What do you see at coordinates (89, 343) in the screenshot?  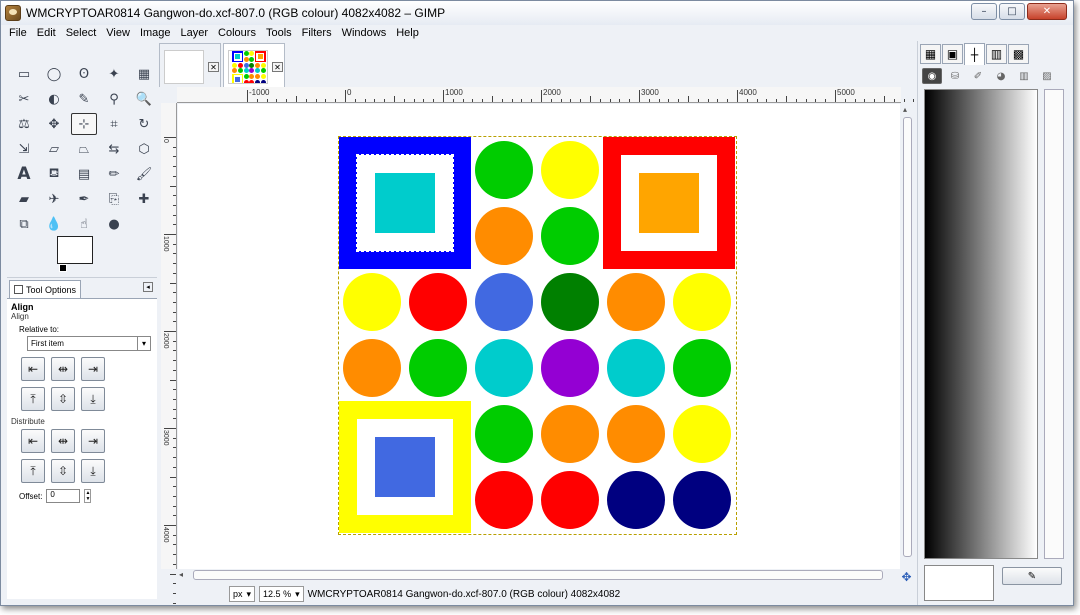 I see `relative-to-select: First item ▾` at bounding box center [89, 343].